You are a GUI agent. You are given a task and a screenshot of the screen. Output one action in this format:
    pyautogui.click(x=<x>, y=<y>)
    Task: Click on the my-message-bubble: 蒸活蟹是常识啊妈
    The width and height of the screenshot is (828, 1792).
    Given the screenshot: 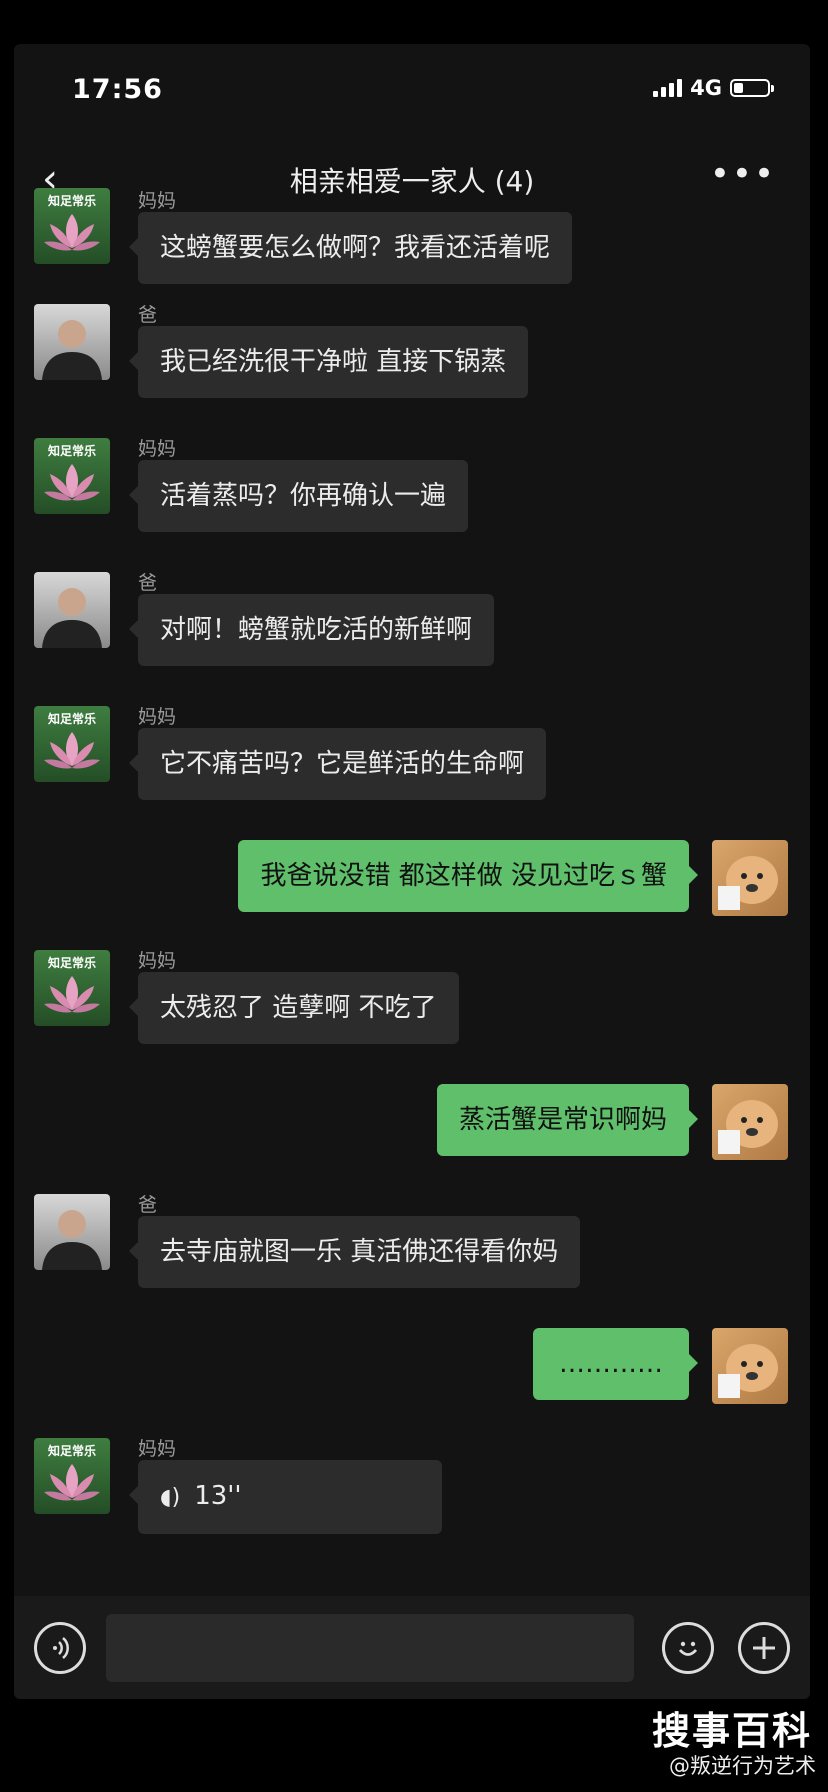 What is the action you would take?
    pyautogui.click(x=567, y=1120)
    